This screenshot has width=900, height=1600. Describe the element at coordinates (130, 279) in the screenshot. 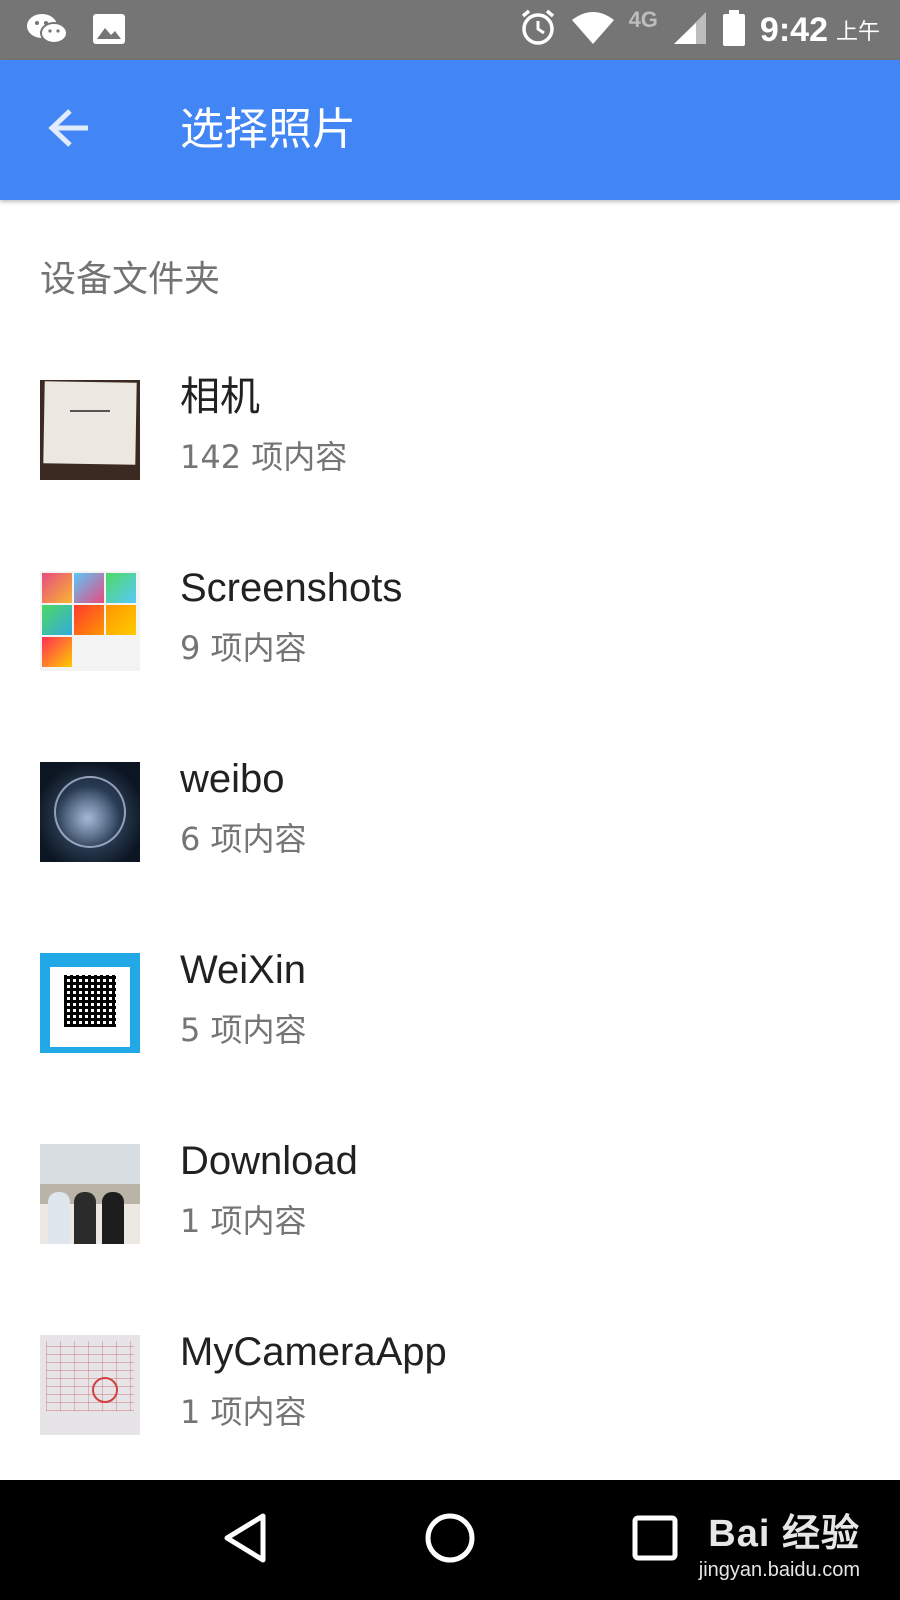

I see `section-header: 设备文件夹` at that location.